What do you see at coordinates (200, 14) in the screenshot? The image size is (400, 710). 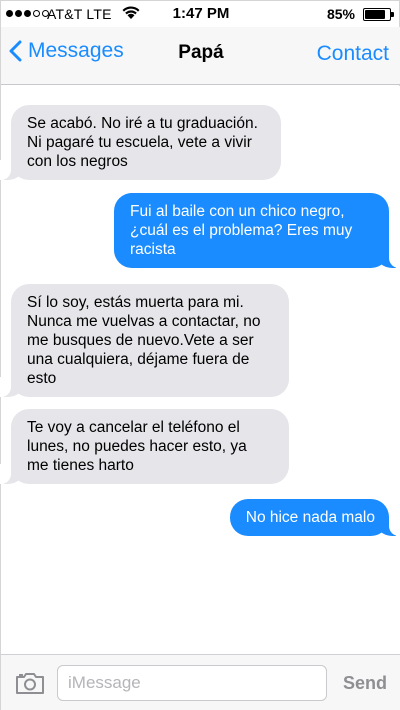 I see `status-bar: AT&T LTE 1:47 PM 85%` at bounding box center [200, 14].